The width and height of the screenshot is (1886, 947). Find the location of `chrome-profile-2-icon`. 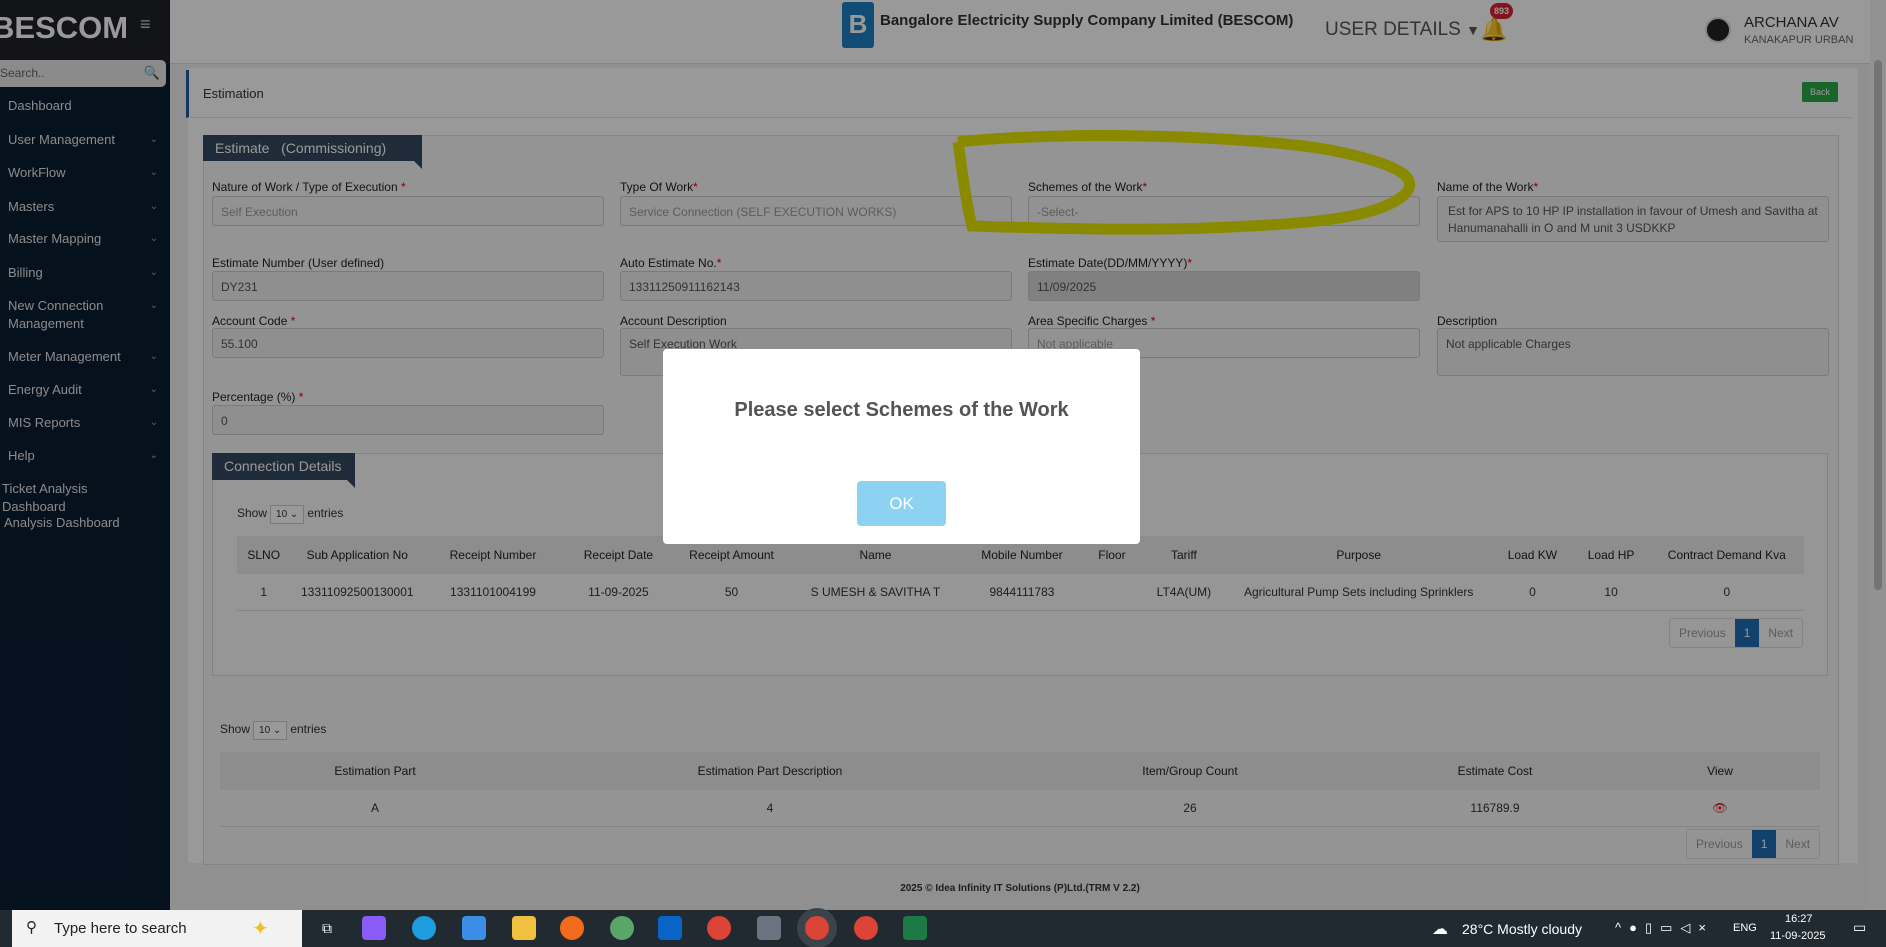

chrome-profile-2-icon is located at coordinates (866, 928).